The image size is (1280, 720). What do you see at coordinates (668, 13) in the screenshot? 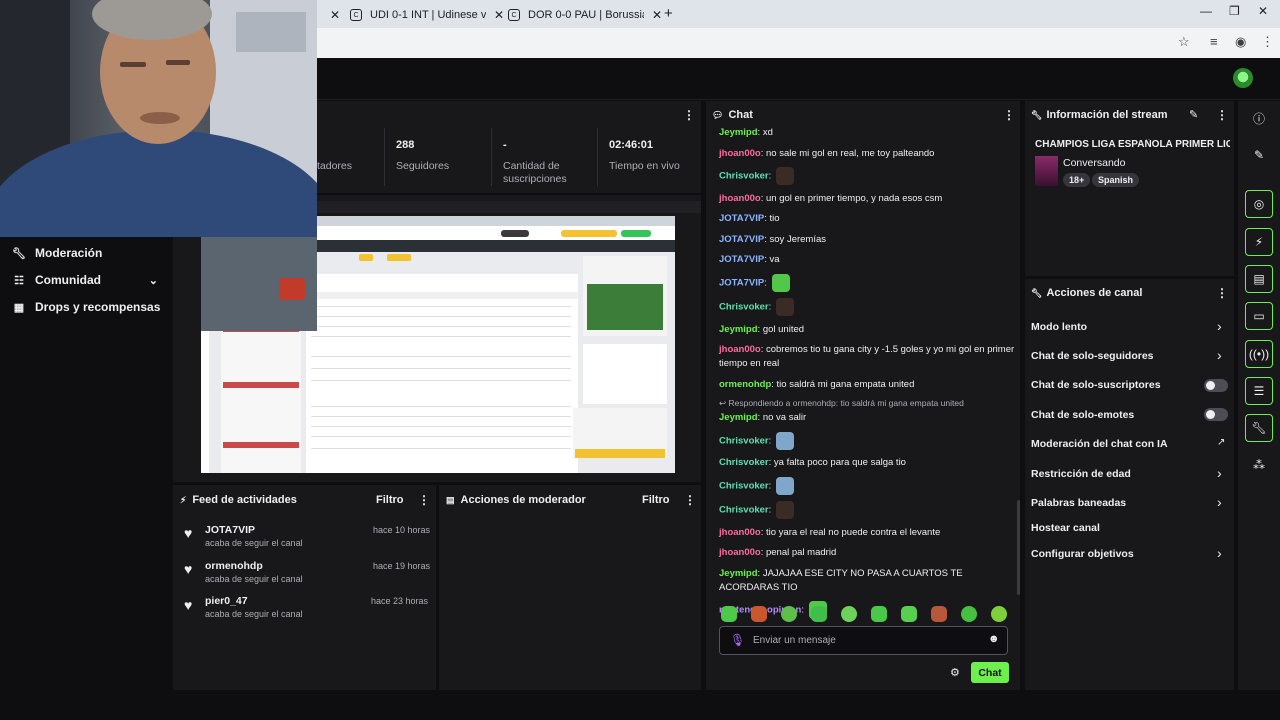
I see `new-tab-icon: +` at bounding box center [668, 13].